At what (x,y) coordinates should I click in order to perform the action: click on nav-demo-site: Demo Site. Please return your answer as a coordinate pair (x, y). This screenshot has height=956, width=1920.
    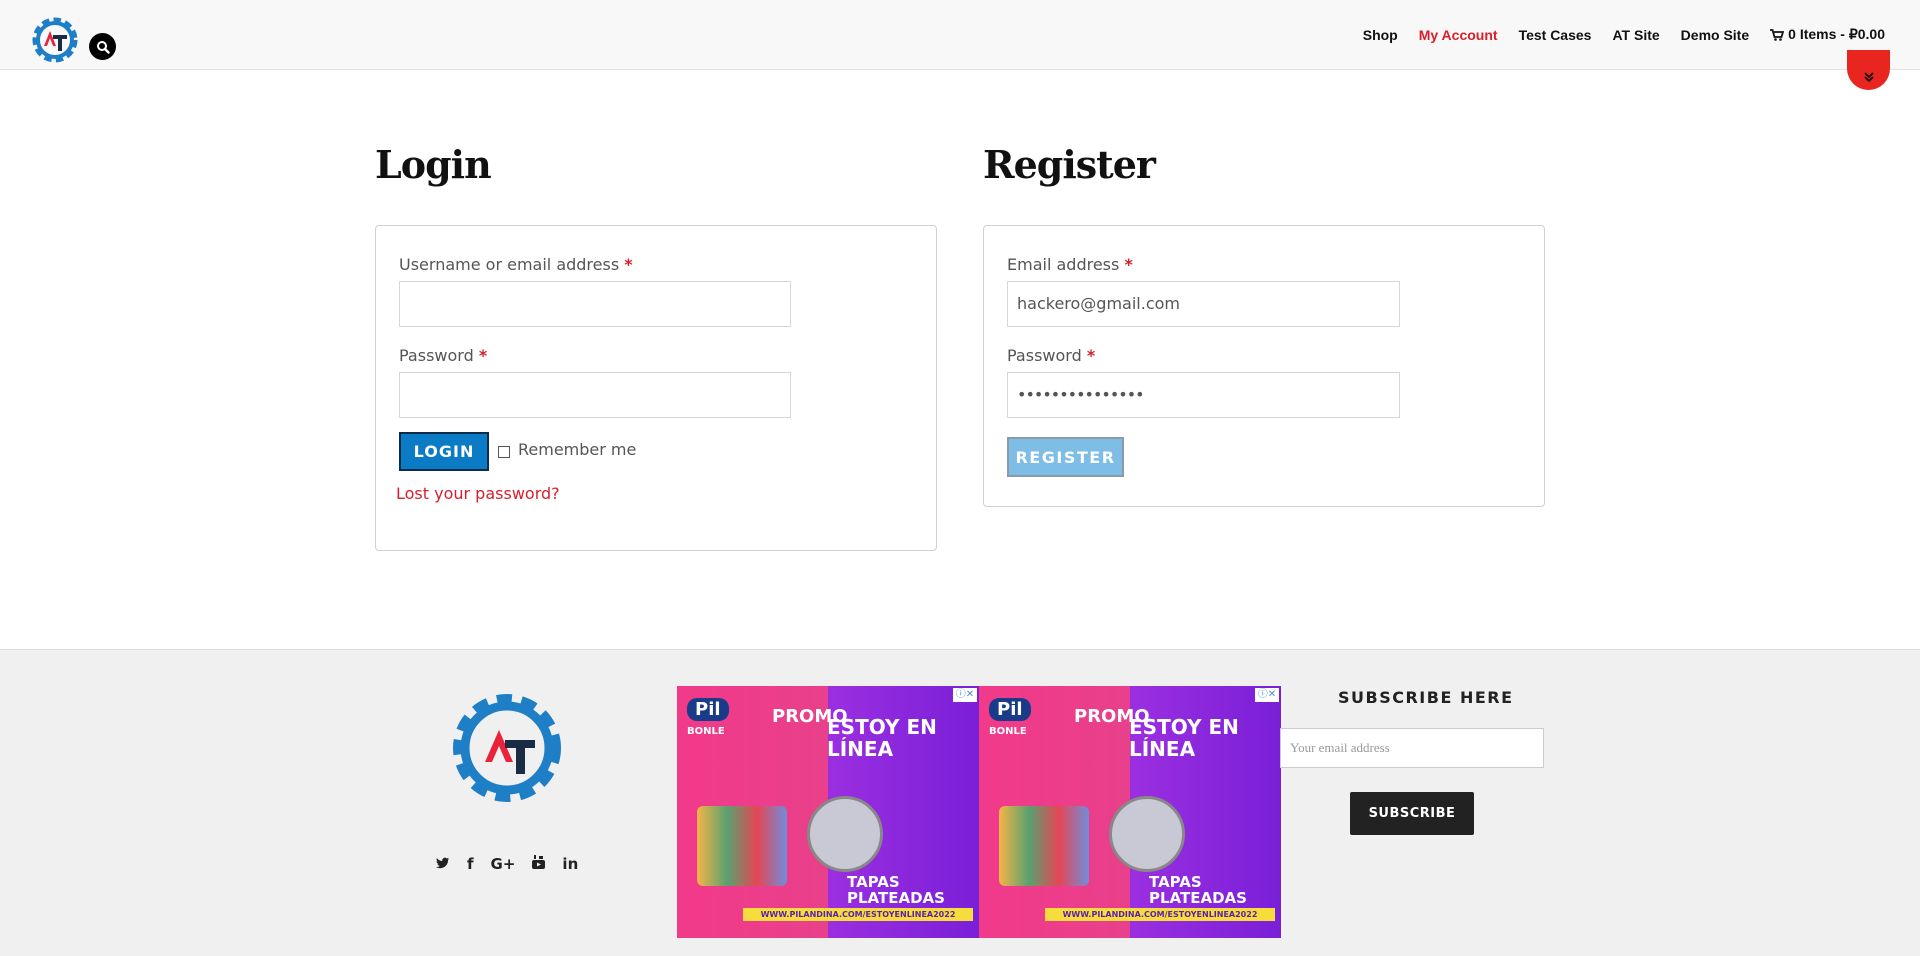
    Looking at the image, I should click on (1715, 34).